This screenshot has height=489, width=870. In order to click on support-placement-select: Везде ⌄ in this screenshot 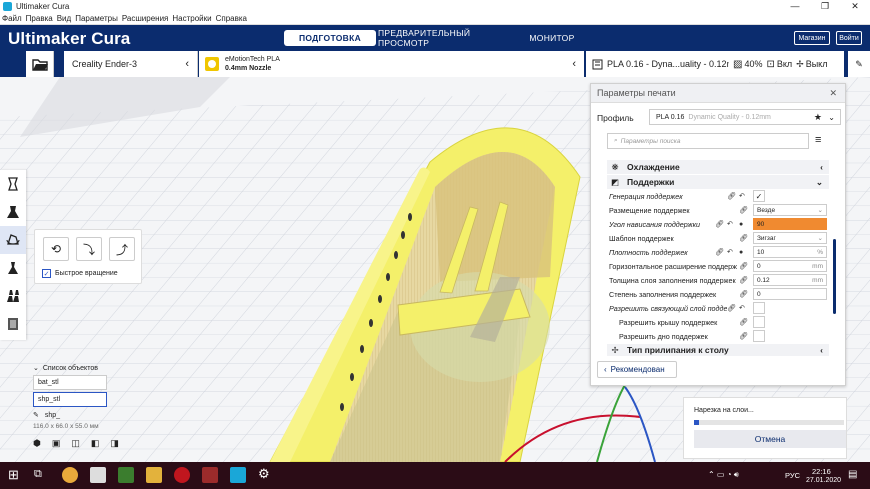, I will do `click(790, 210)`.